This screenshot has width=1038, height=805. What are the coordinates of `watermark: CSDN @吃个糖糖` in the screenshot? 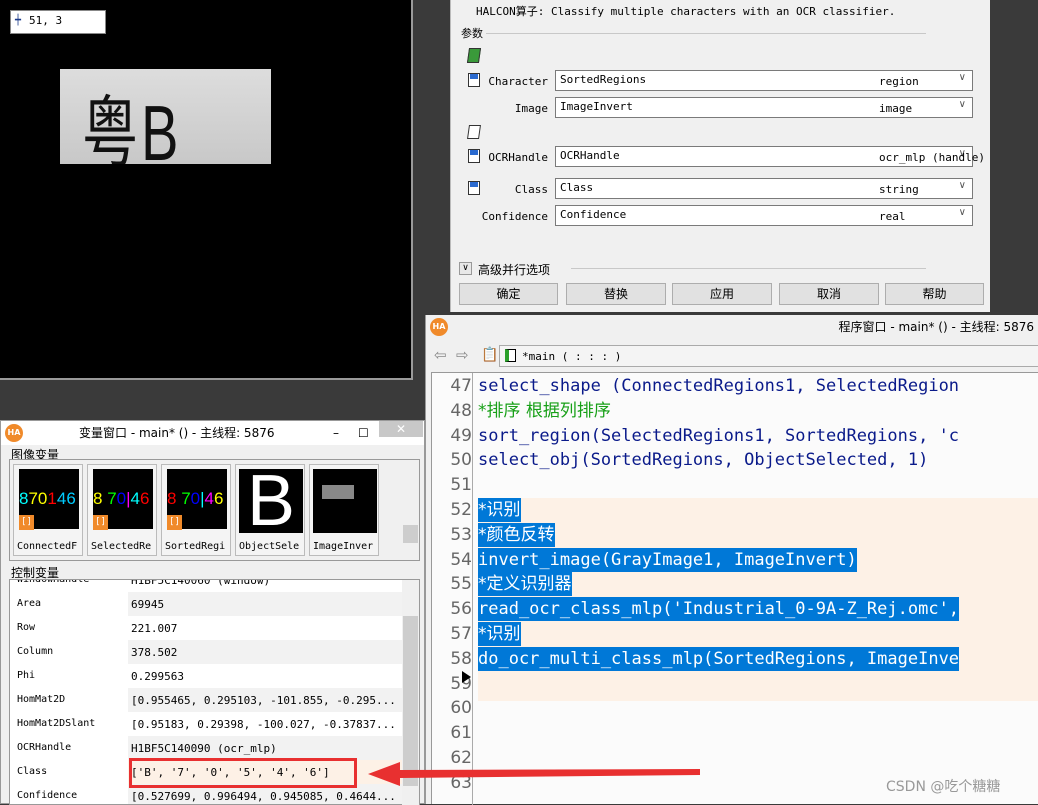 It's located at (943, 787).